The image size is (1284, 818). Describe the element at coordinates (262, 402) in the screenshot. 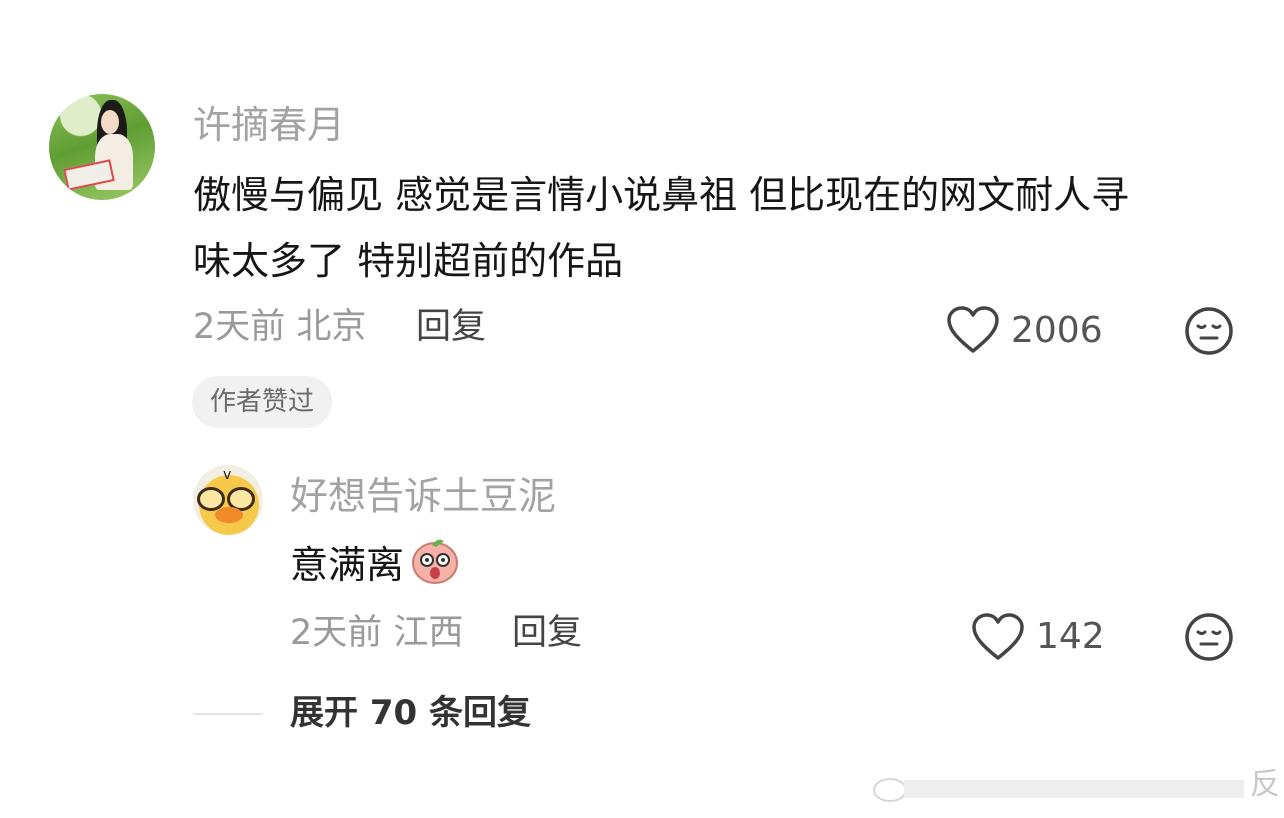

I see `author-liked-badge: 作者赞过` at that location.